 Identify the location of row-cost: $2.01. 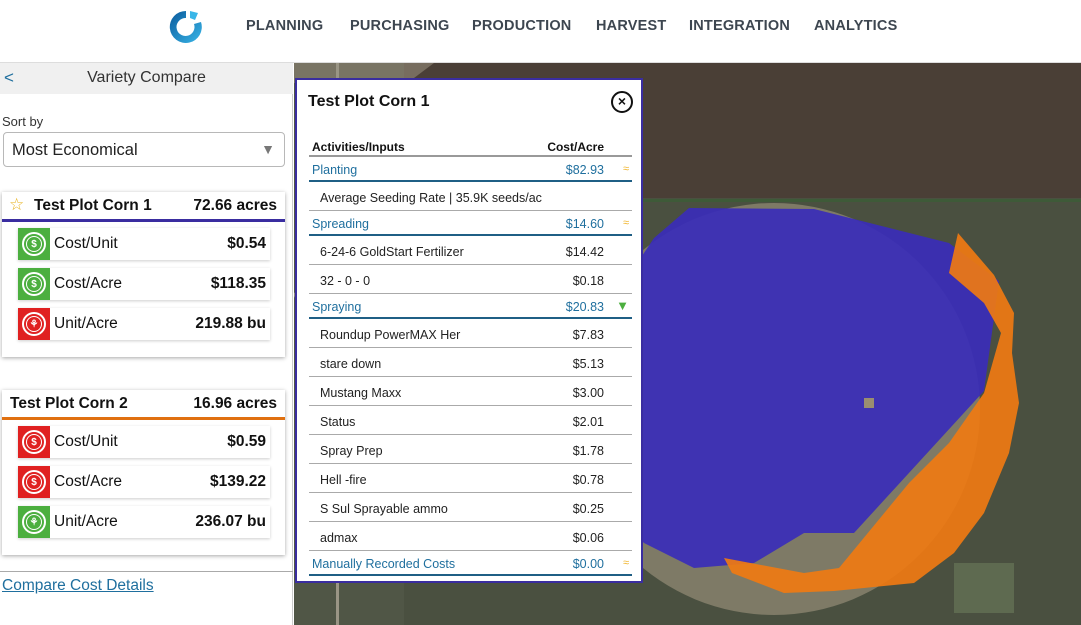
(588, 422).